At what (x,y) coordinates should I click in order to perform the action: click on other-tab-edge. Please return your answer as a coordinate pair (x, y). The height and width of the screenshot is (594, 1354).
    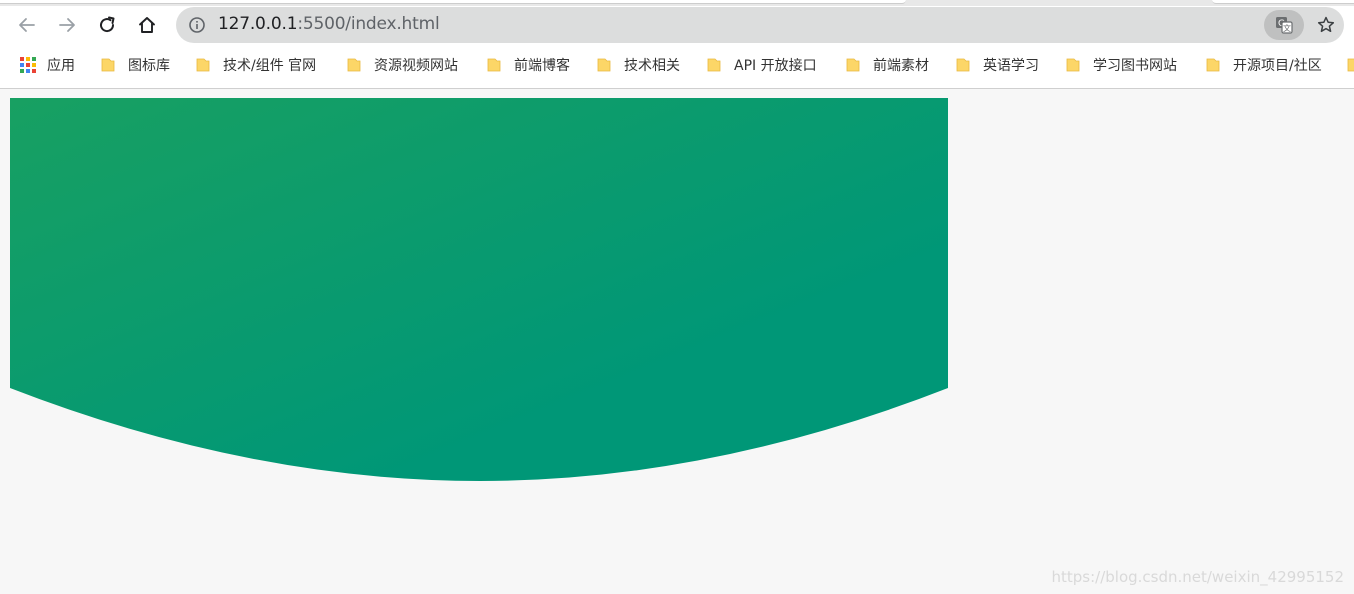
    Looking at the image, I should click on (1283, 2).